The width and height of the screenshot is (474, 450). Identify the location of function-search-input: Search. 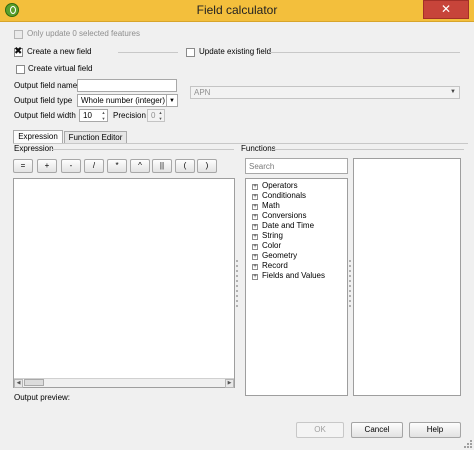
(296, 166).